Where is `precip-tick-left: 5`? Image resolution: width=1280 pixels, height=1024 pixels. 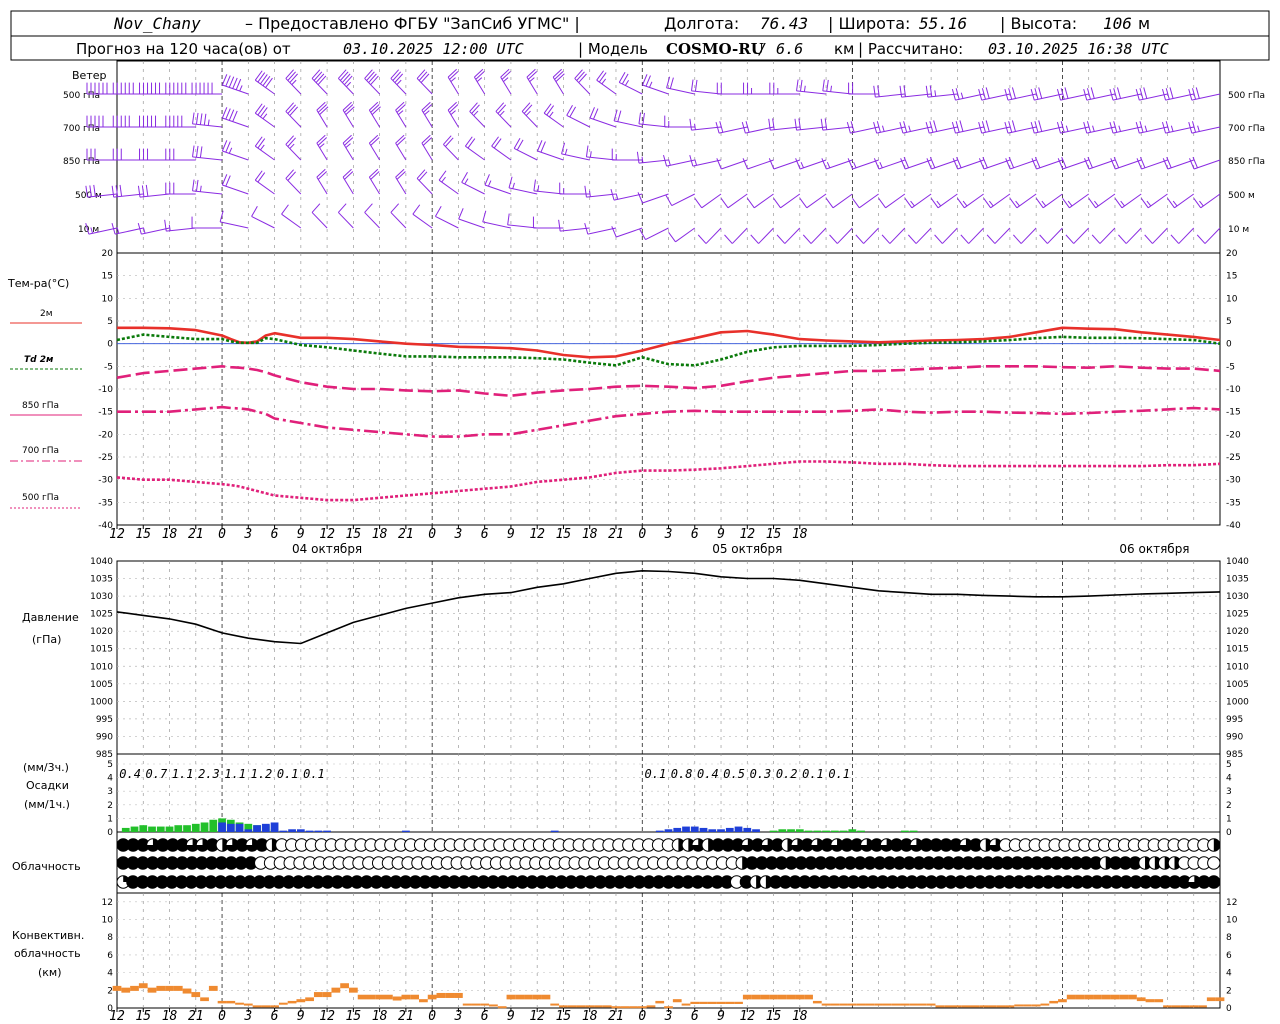
precip-tick-left: 5 is located at coordinates (110, 765).